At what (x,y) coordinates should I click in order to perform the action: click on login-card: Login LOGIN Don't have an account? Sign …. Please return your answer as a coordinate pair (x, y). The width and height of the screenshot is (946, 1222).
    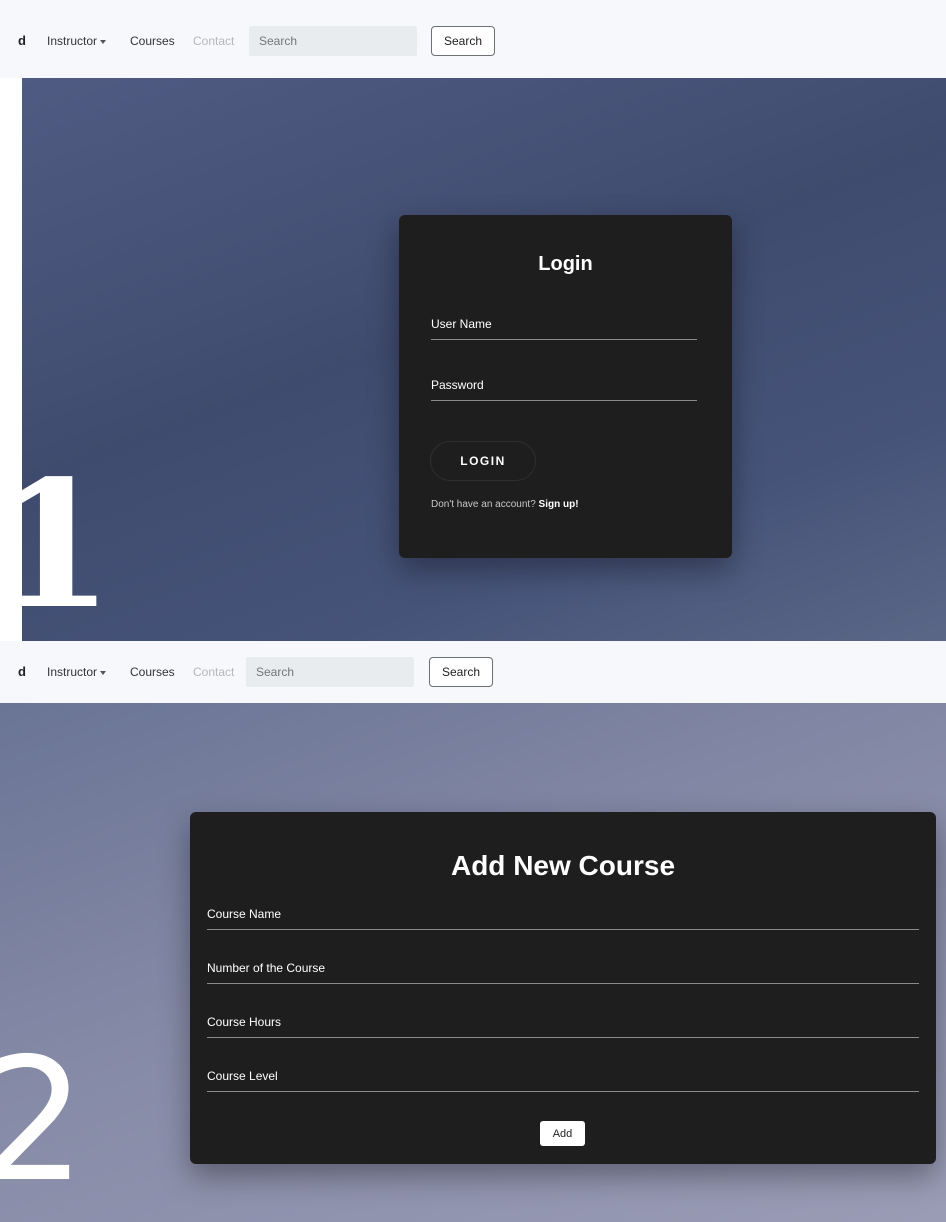
    Looking at the image, I should click on (565, 386).